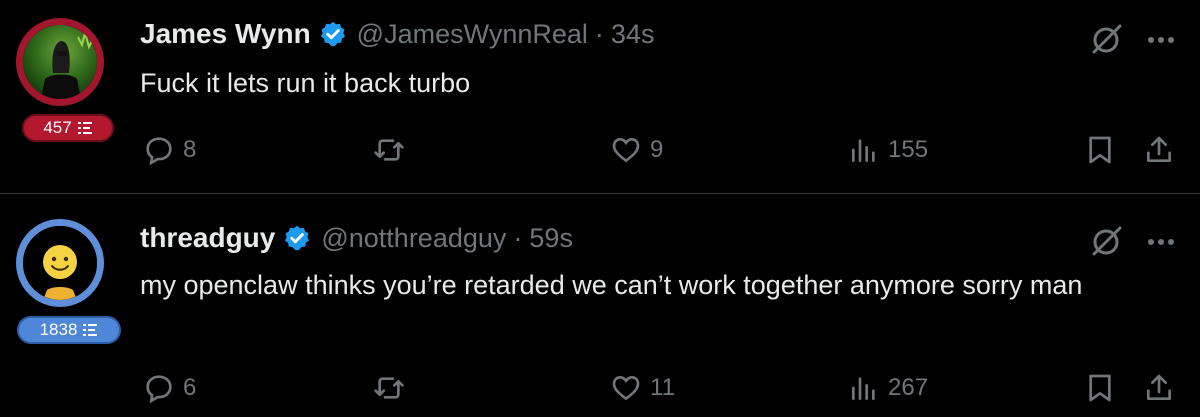  Describe the element at coordinates (657, 149) in the screenshot. I see `like-count: 9` at that location.